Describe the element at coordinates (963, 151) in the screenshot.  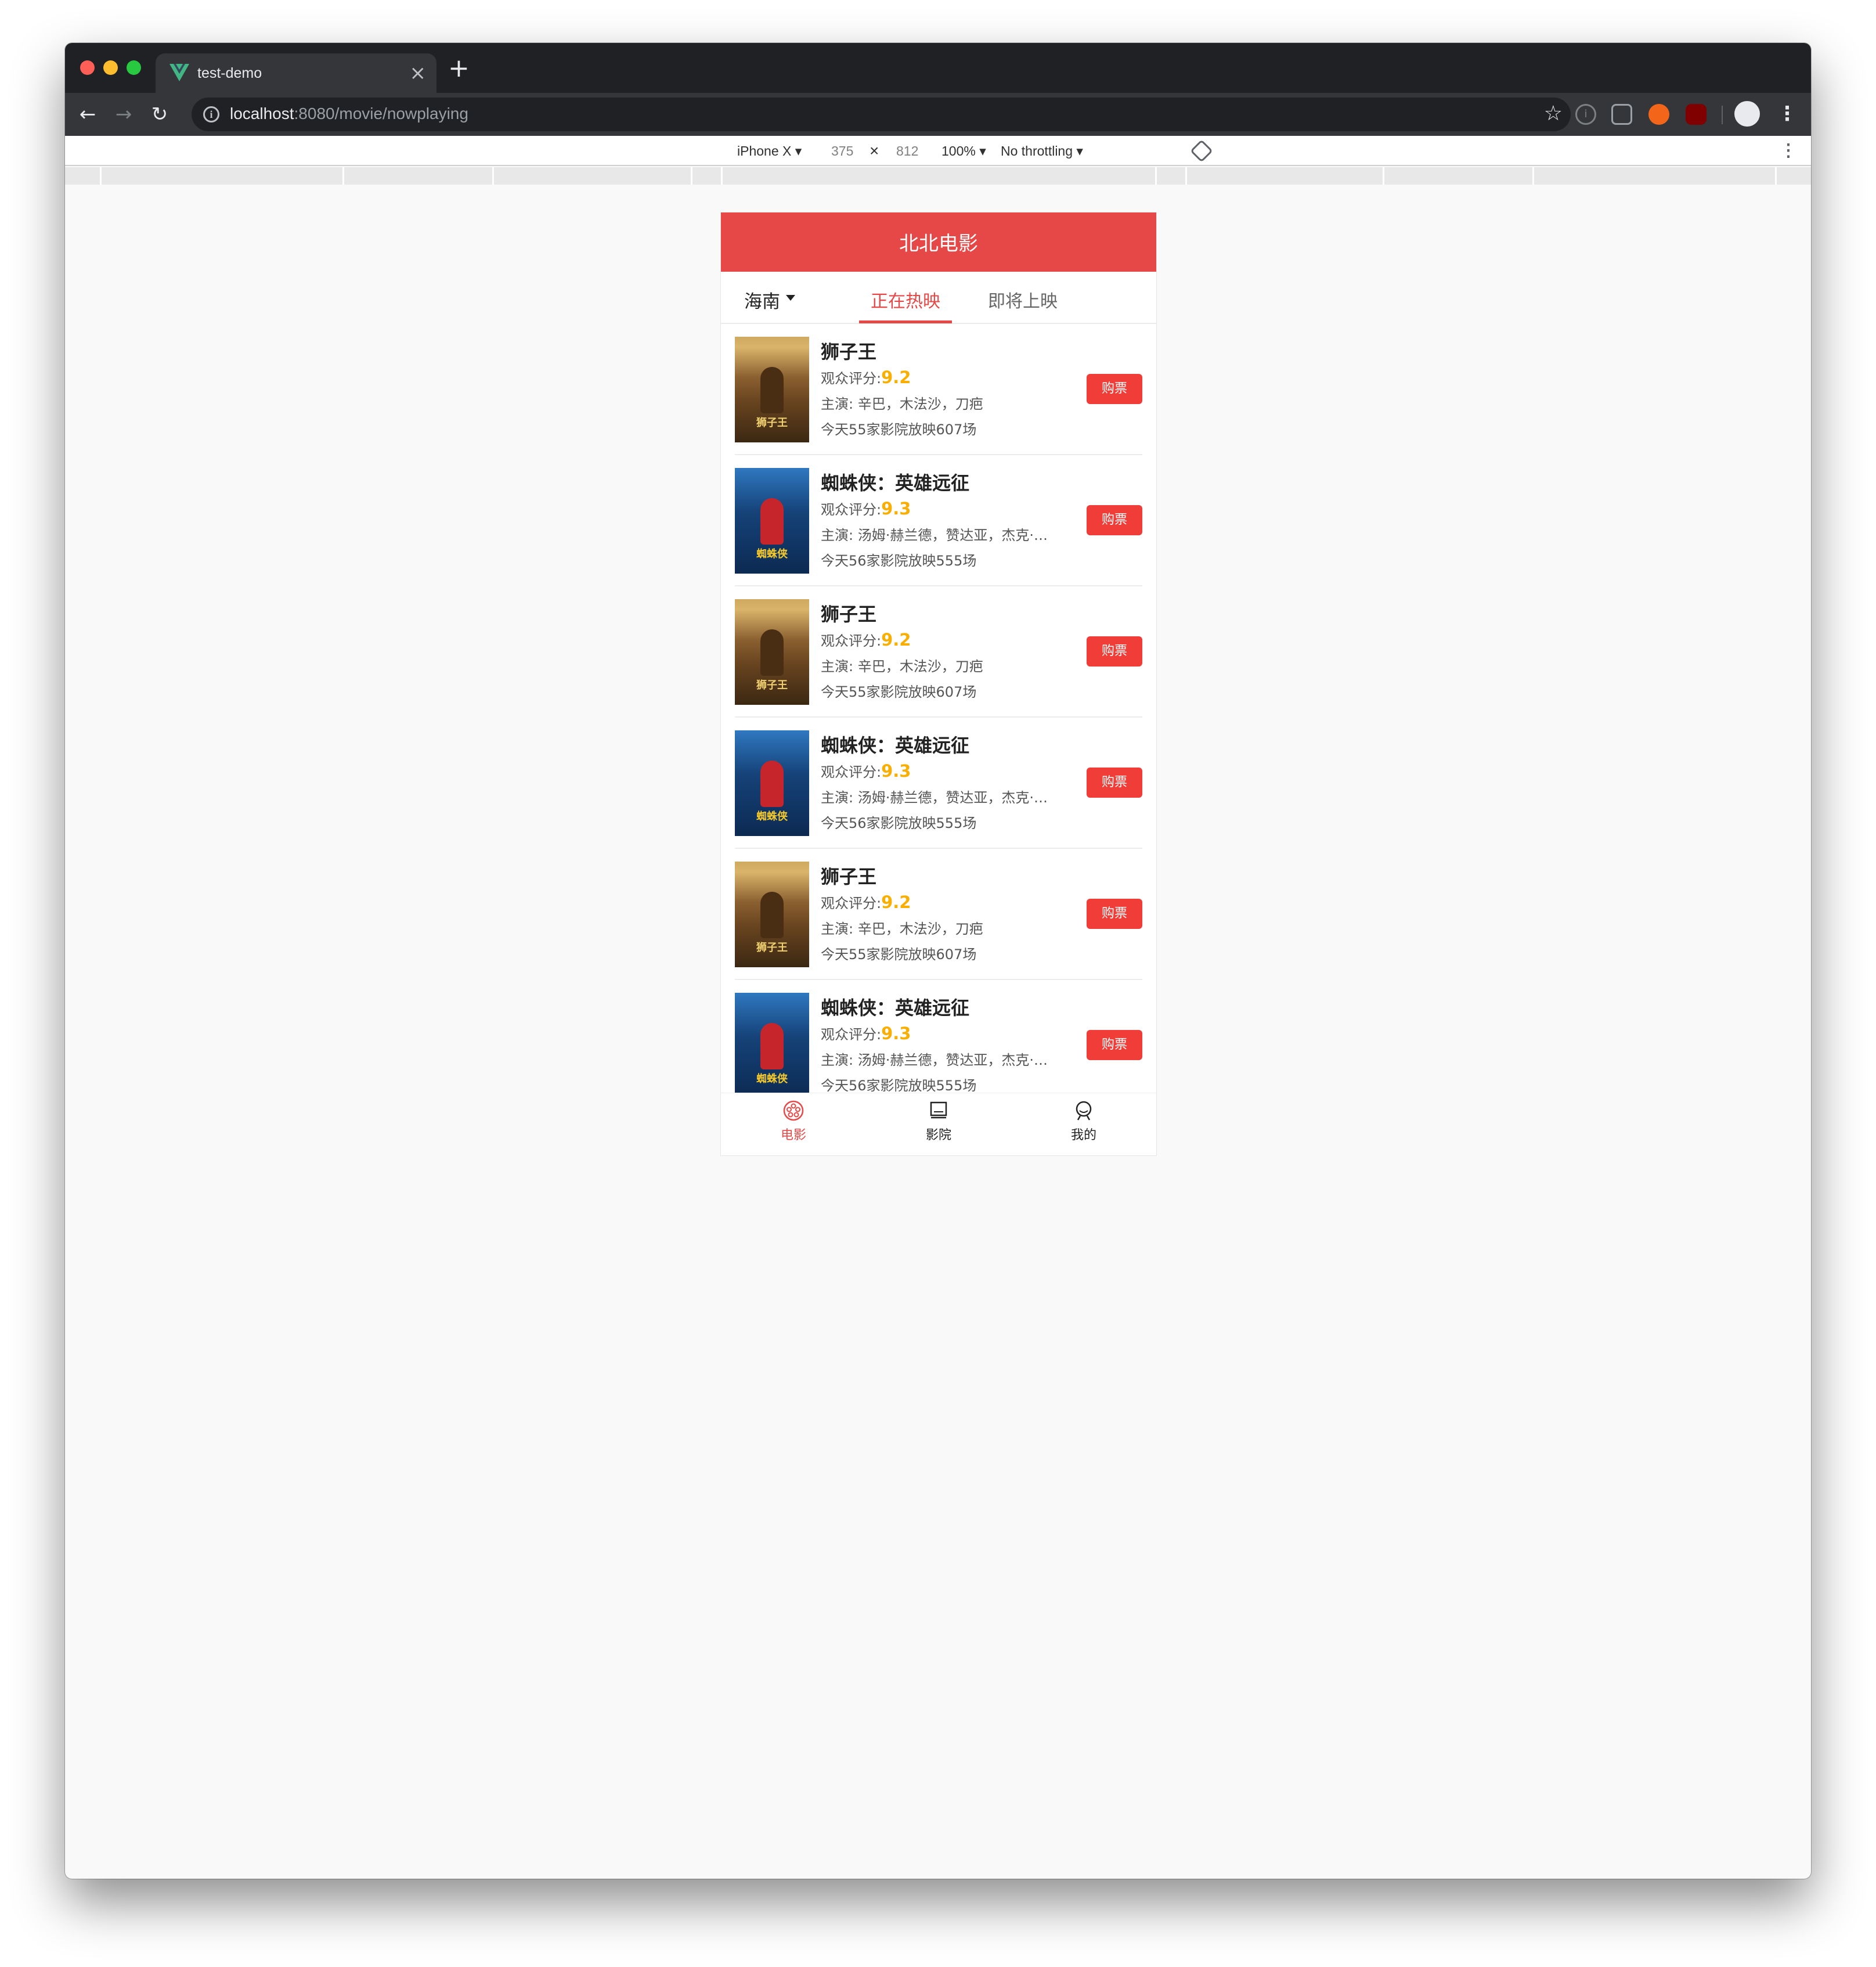
I see `zoom-select: 100% ▾` at that location.